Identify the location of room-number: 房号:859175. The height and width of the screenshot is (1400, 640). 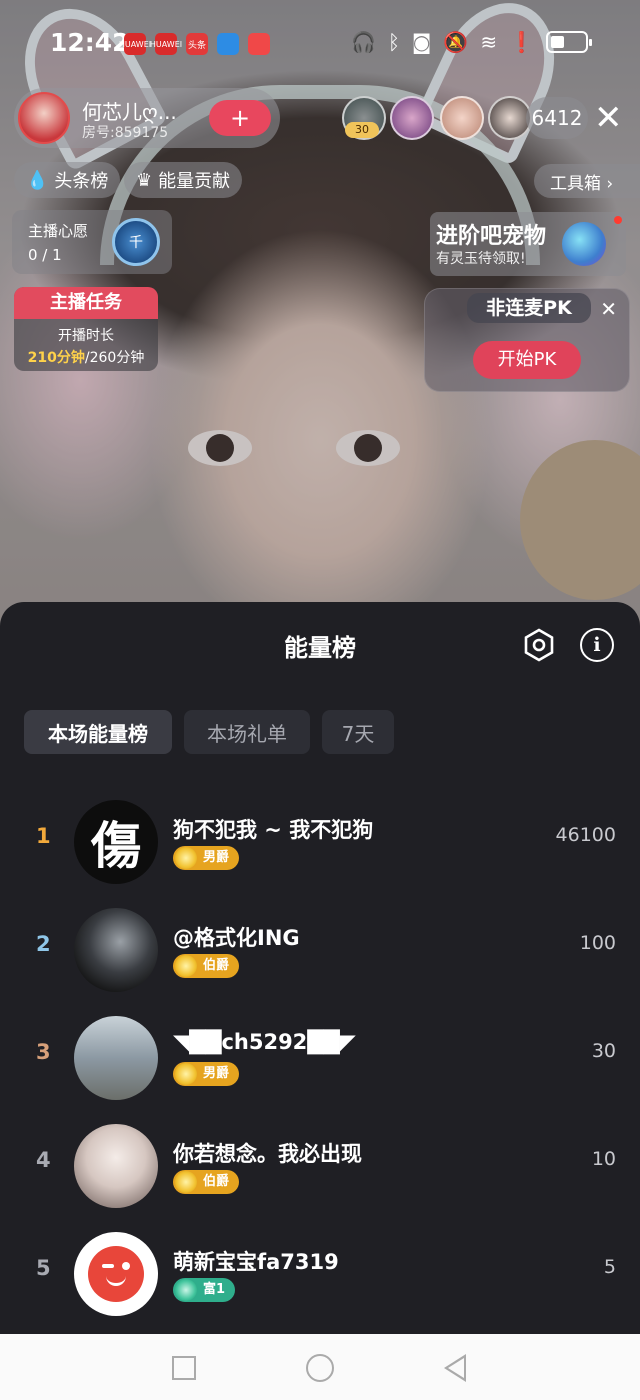
(125, 133).